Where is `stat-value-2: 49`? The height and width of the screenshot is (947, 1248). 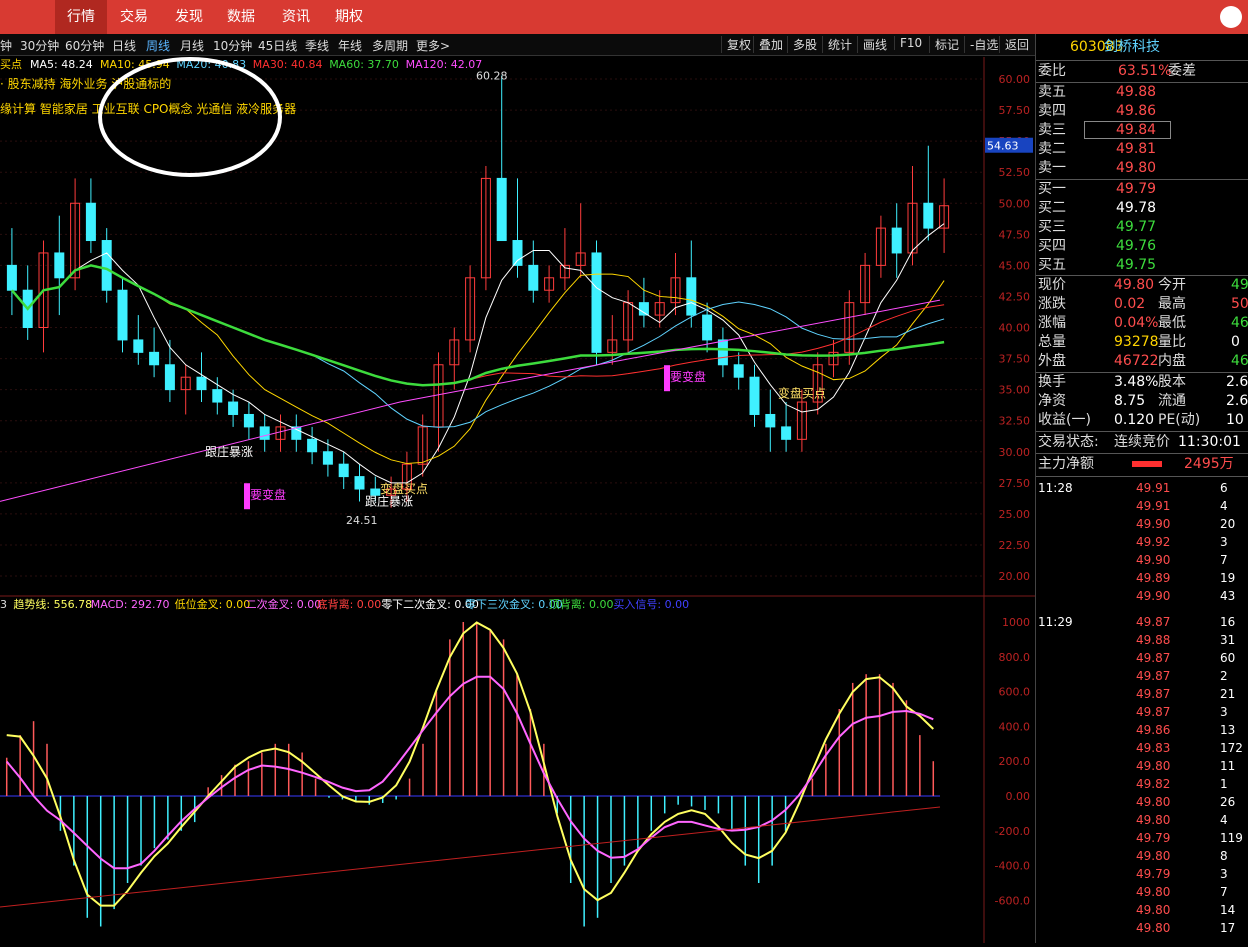
stat-value-2: 49 is located at coordinates (1239, 285).